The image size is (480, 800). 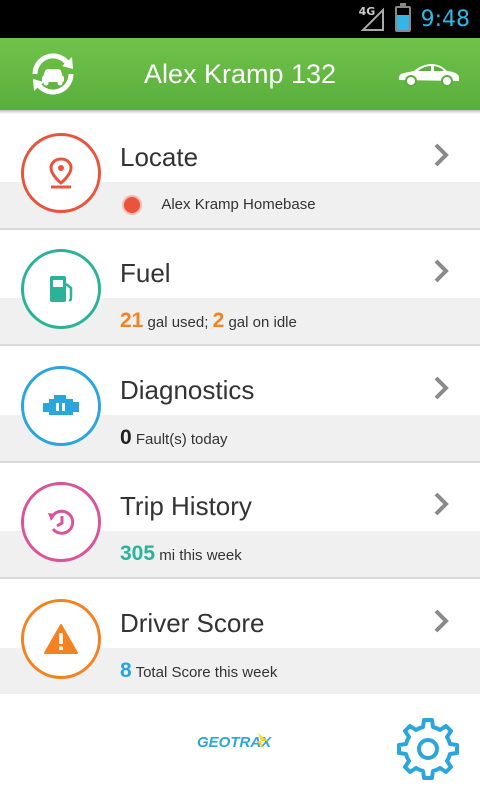 I want to click on card-detail: 21 gal used; 2 gal on idle, so click(x=208, y=321).